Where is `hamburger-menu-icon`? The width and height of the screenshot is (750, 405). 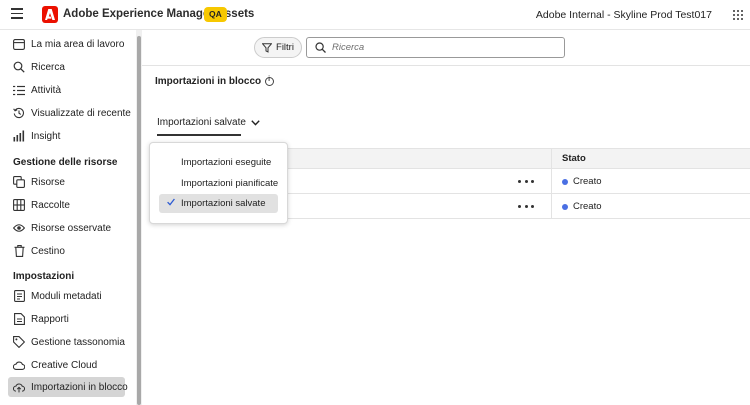
hamburger-menu-icon is located at coordinates (17, 14).